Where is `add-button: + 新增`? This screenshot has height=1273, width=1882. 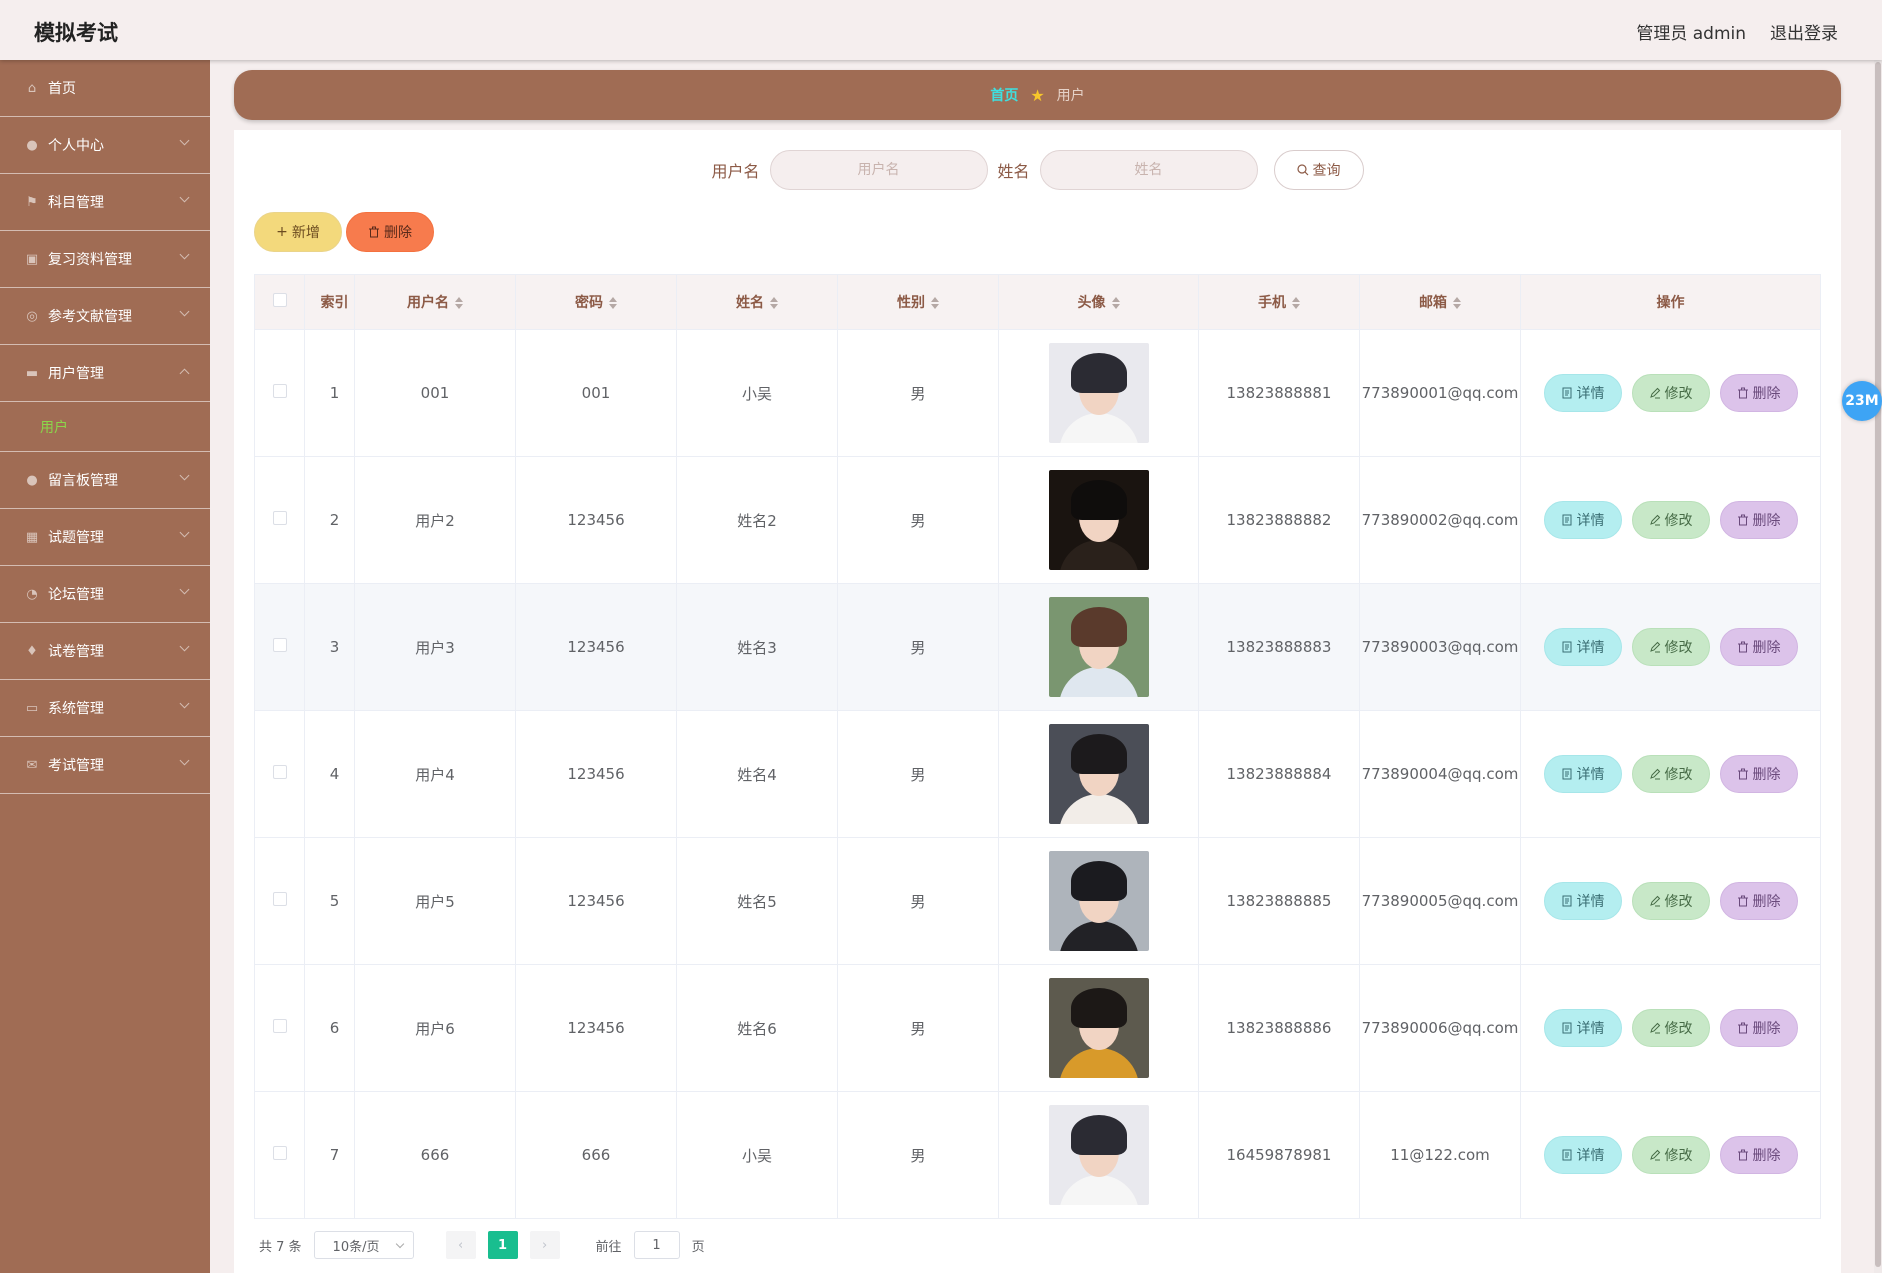
add-button: + 新增 is located at coordinates (298, 232).